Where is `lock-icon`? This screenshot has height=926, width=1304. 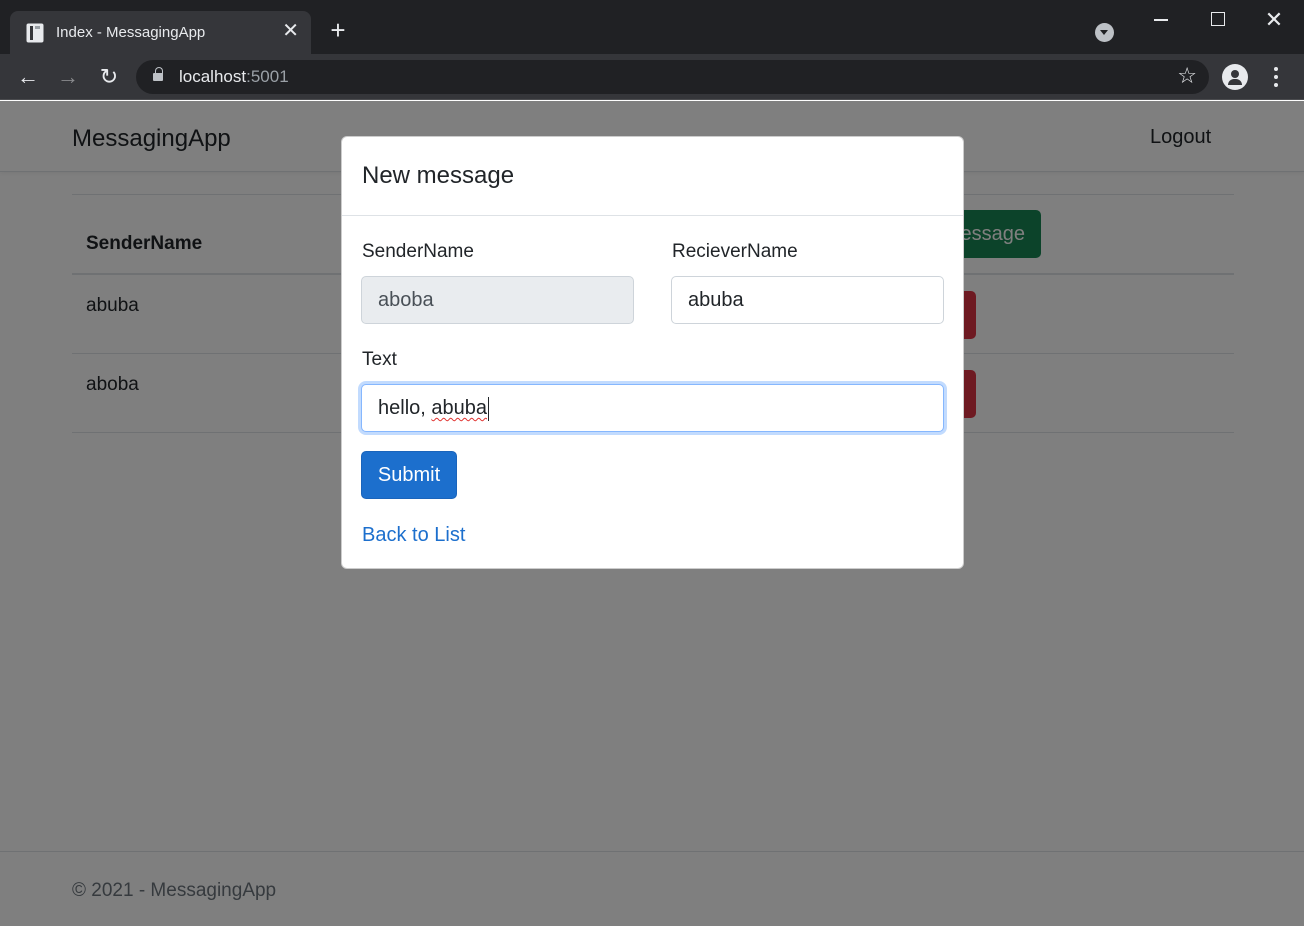 lock-icon is located at coordinates (158, 75).